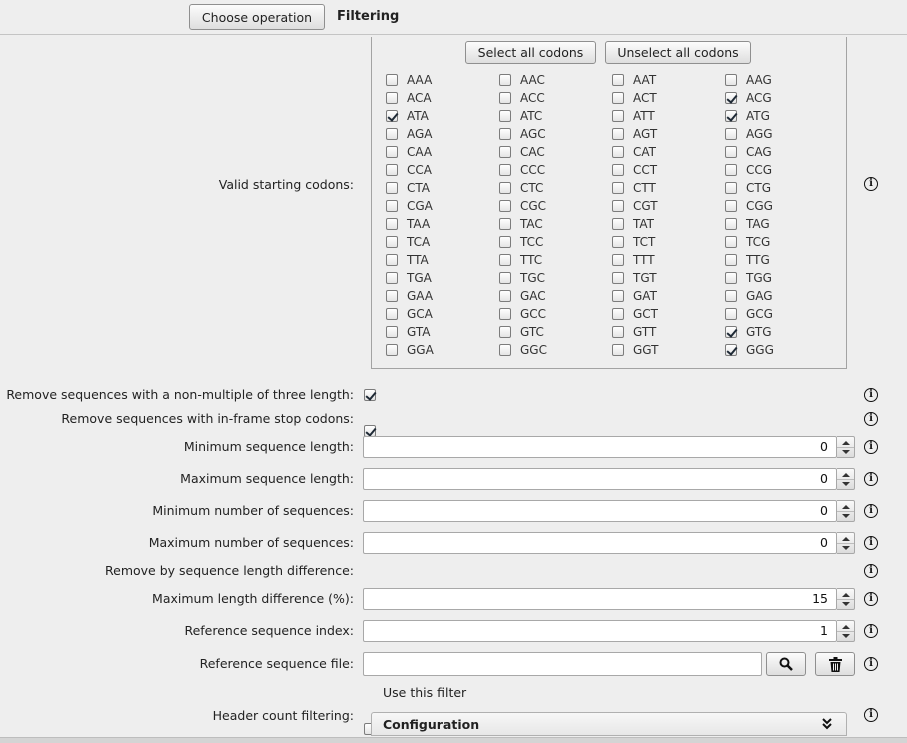 The height and width of the screenshot is (743, 907). What do you see at coordinates (522, 134) in the screenshot?
I see `codon-option-agc: AGC` at bounding box center [522, 134].